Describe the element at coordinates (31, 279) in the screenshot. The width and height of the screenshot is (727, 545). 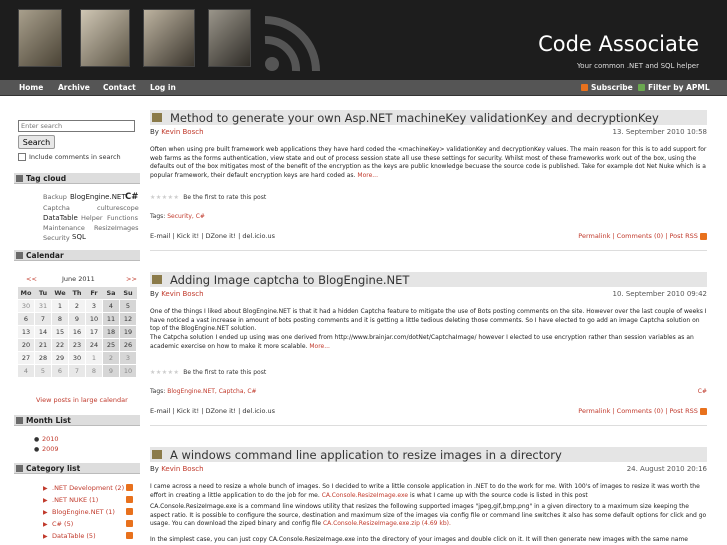
I see `calendar-prev: <<` at that location.